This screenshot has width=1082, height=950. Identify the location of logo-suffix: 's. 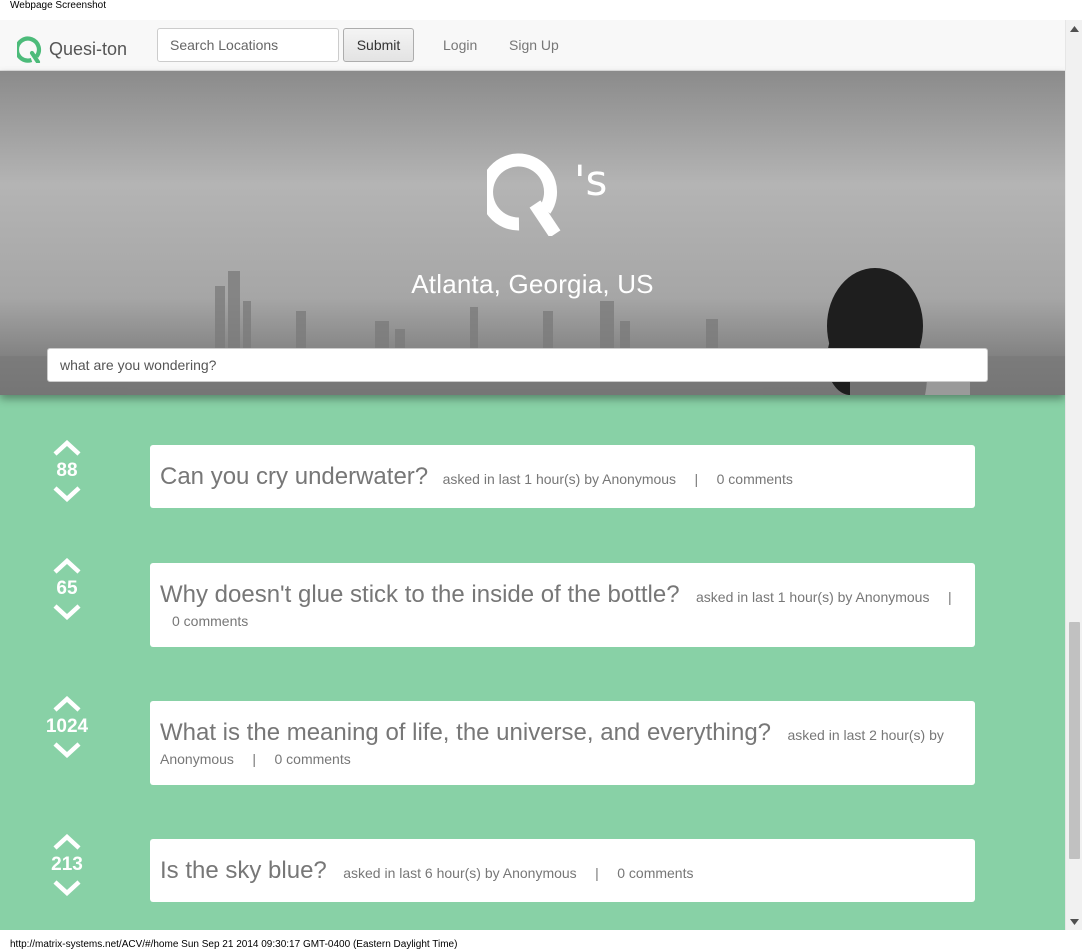
(591, 180).